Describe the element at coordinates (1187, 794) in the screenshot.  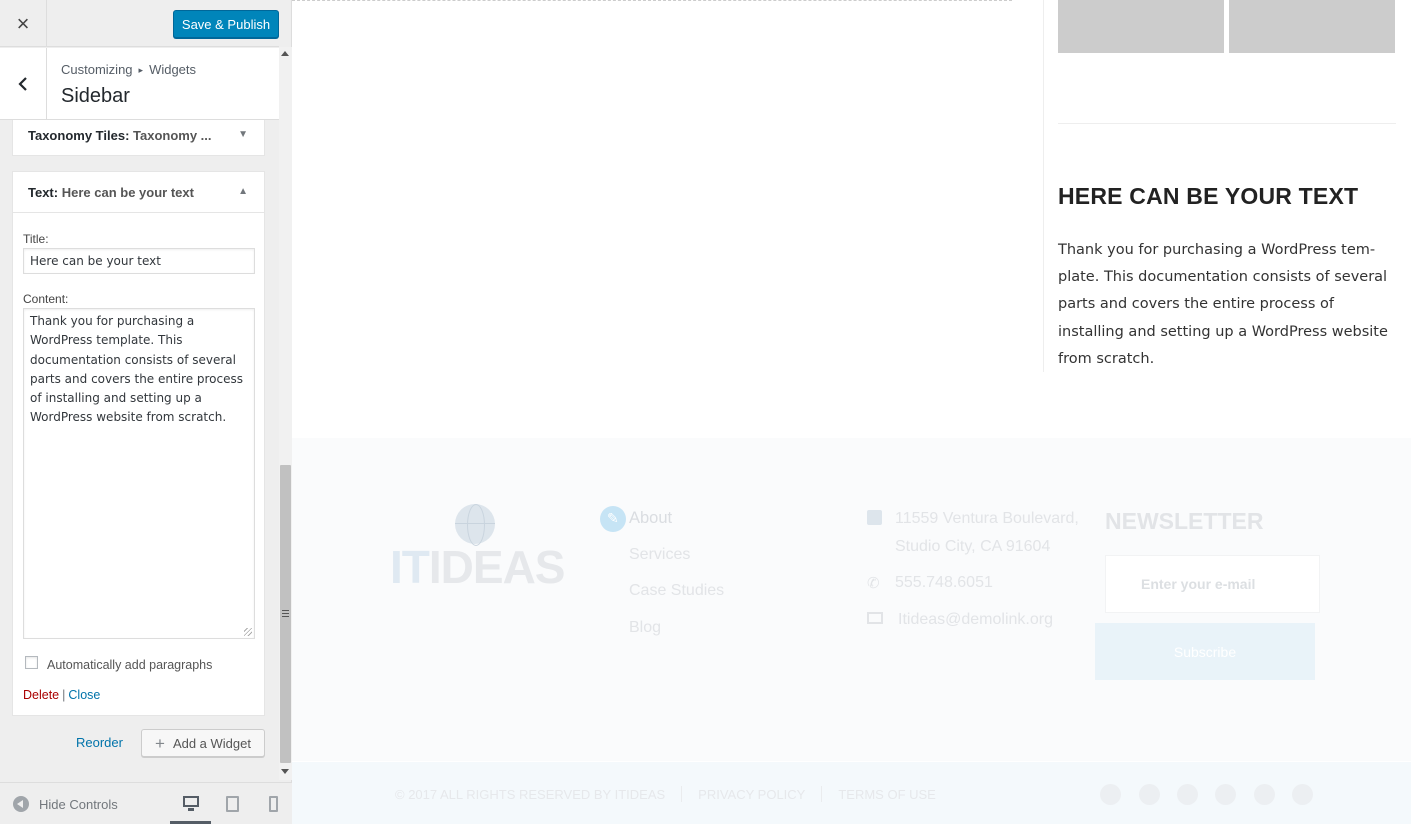
I see `google-plus-icon` at that location.